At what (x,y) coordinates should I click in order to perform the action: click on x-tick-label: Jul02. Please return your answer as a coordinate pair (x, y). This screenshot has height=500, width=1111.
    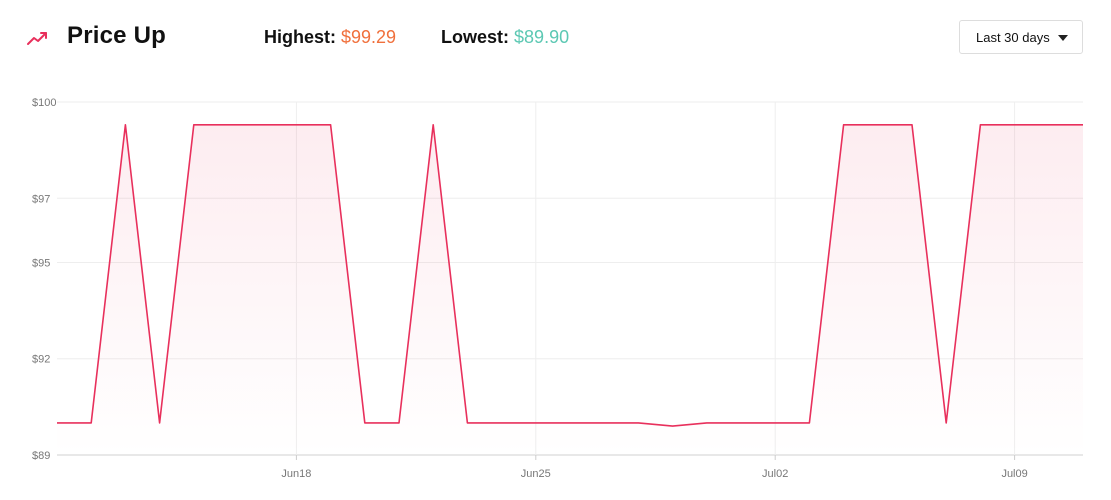
    Looking at the image, I should click on (775, 474).